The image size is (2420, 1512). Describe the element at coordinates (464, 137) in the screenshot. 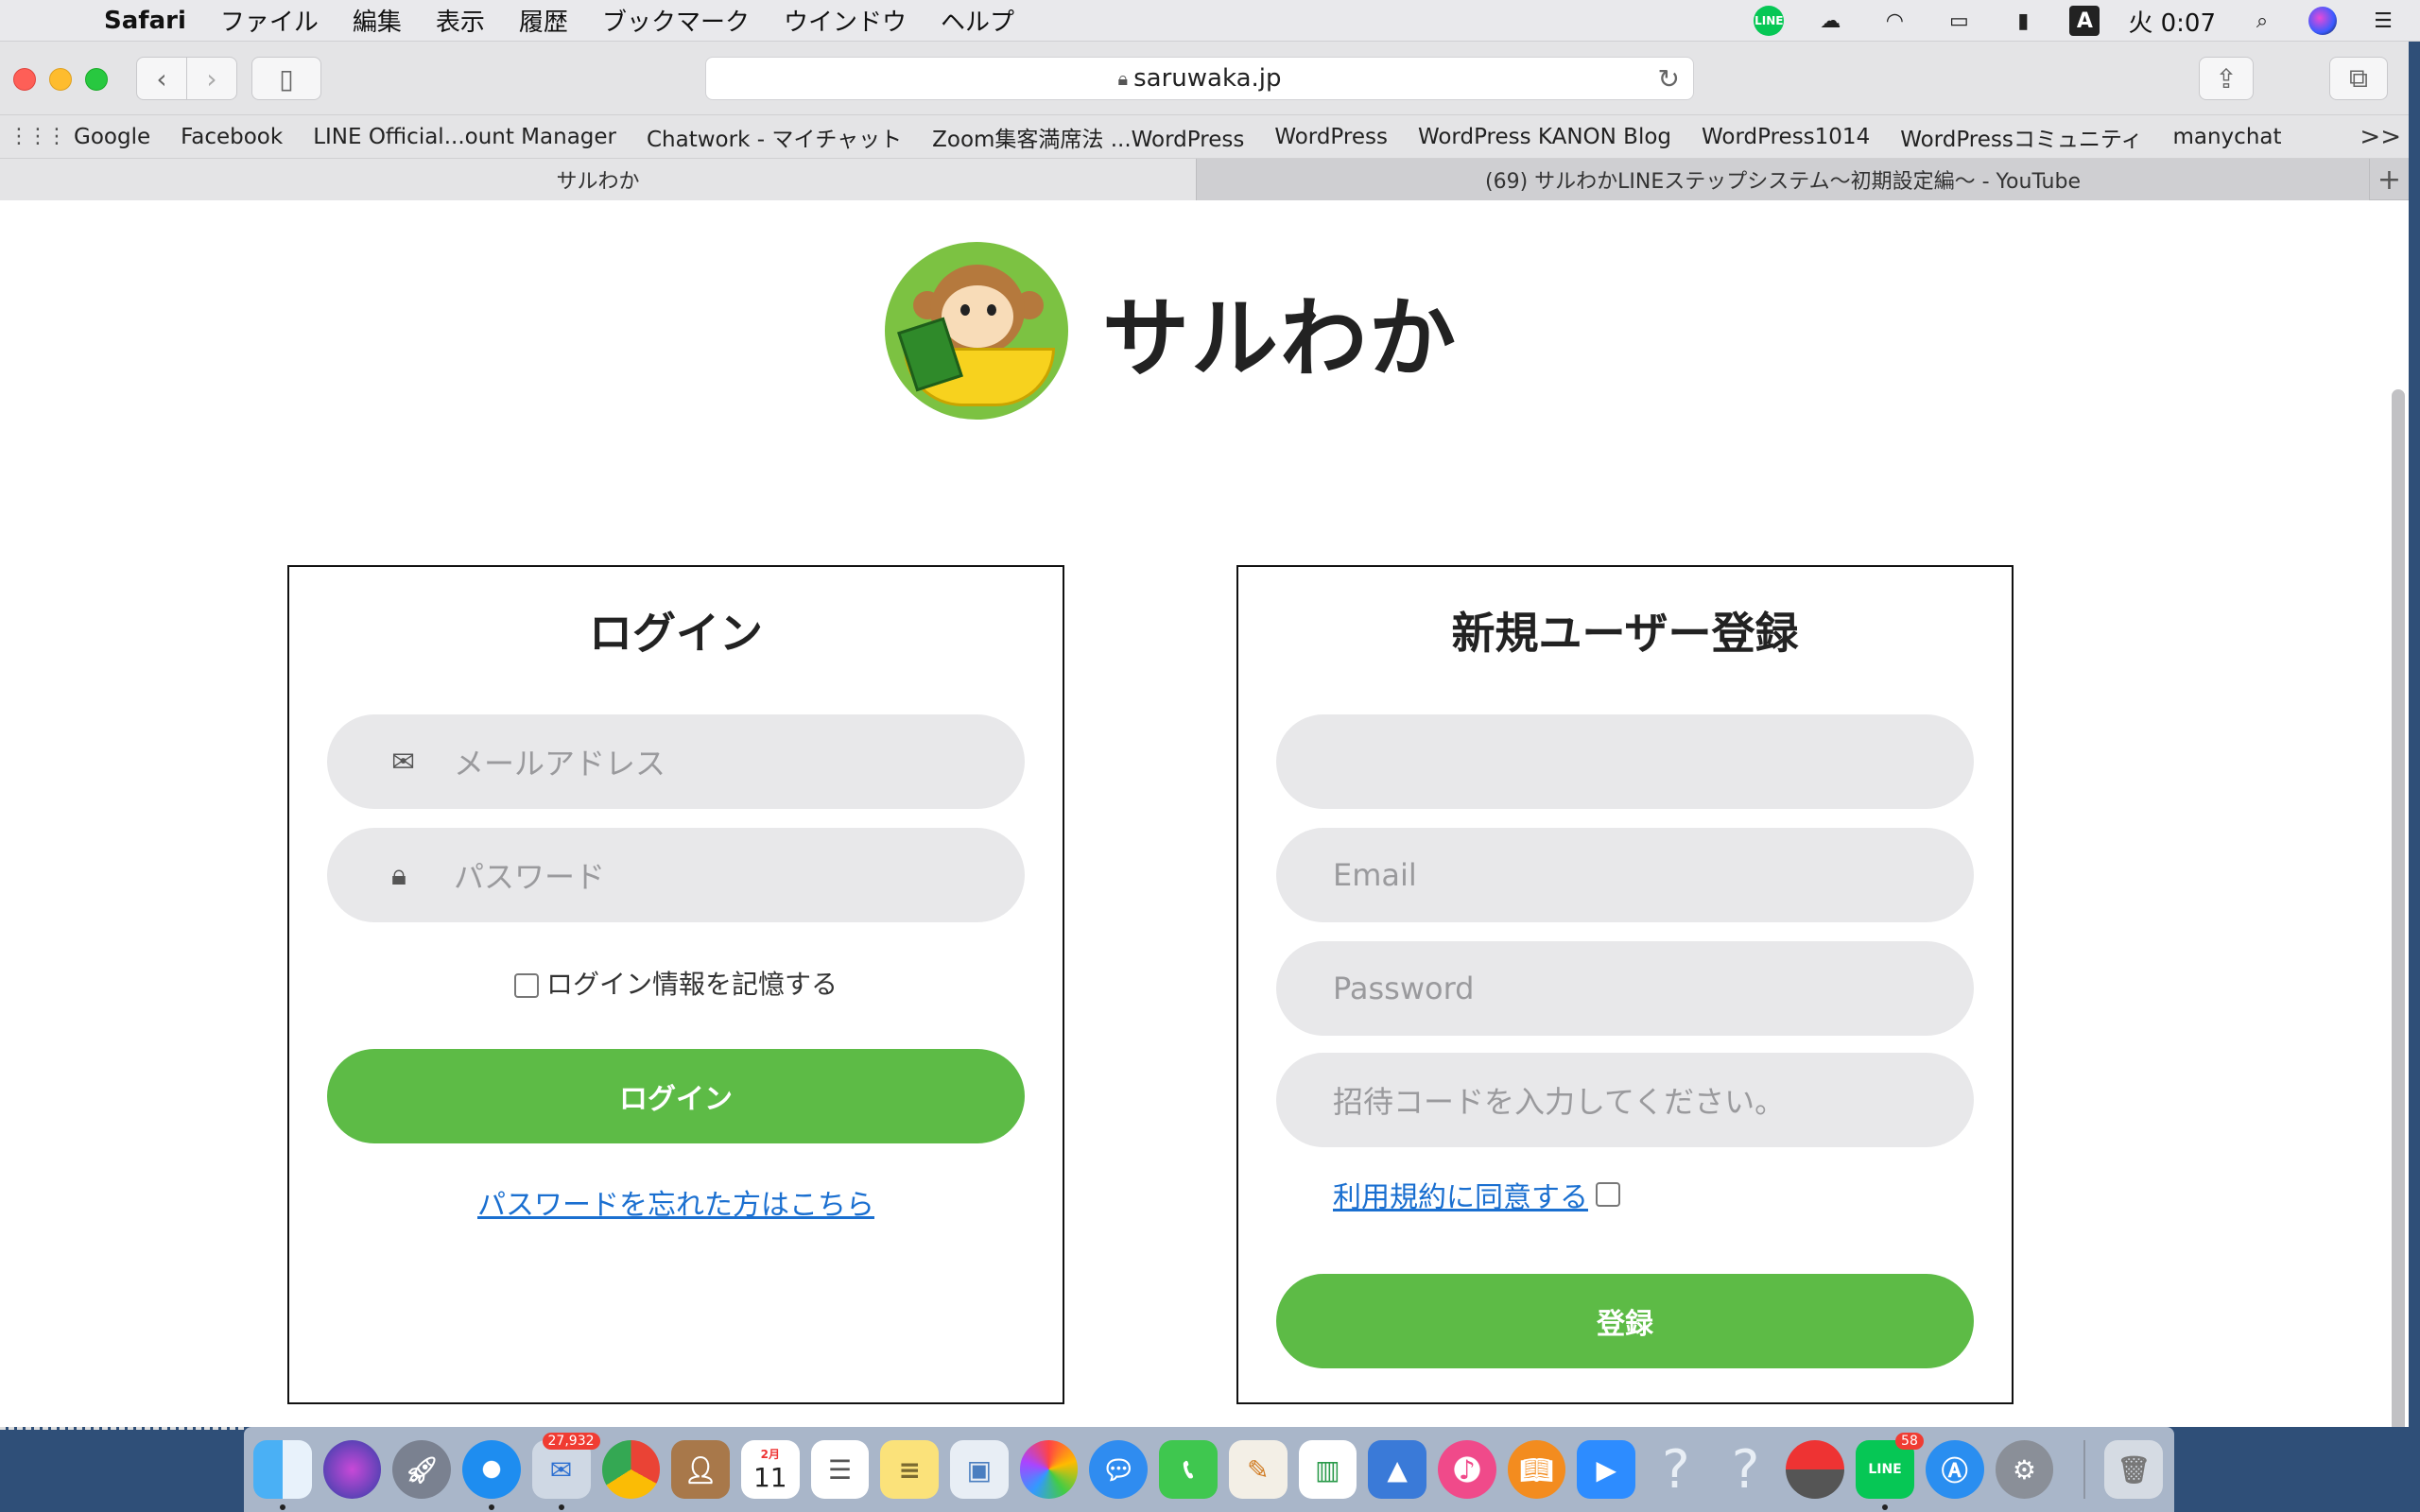

I see `bookmark-line-official: LINE Official...ount Manager` at that location.